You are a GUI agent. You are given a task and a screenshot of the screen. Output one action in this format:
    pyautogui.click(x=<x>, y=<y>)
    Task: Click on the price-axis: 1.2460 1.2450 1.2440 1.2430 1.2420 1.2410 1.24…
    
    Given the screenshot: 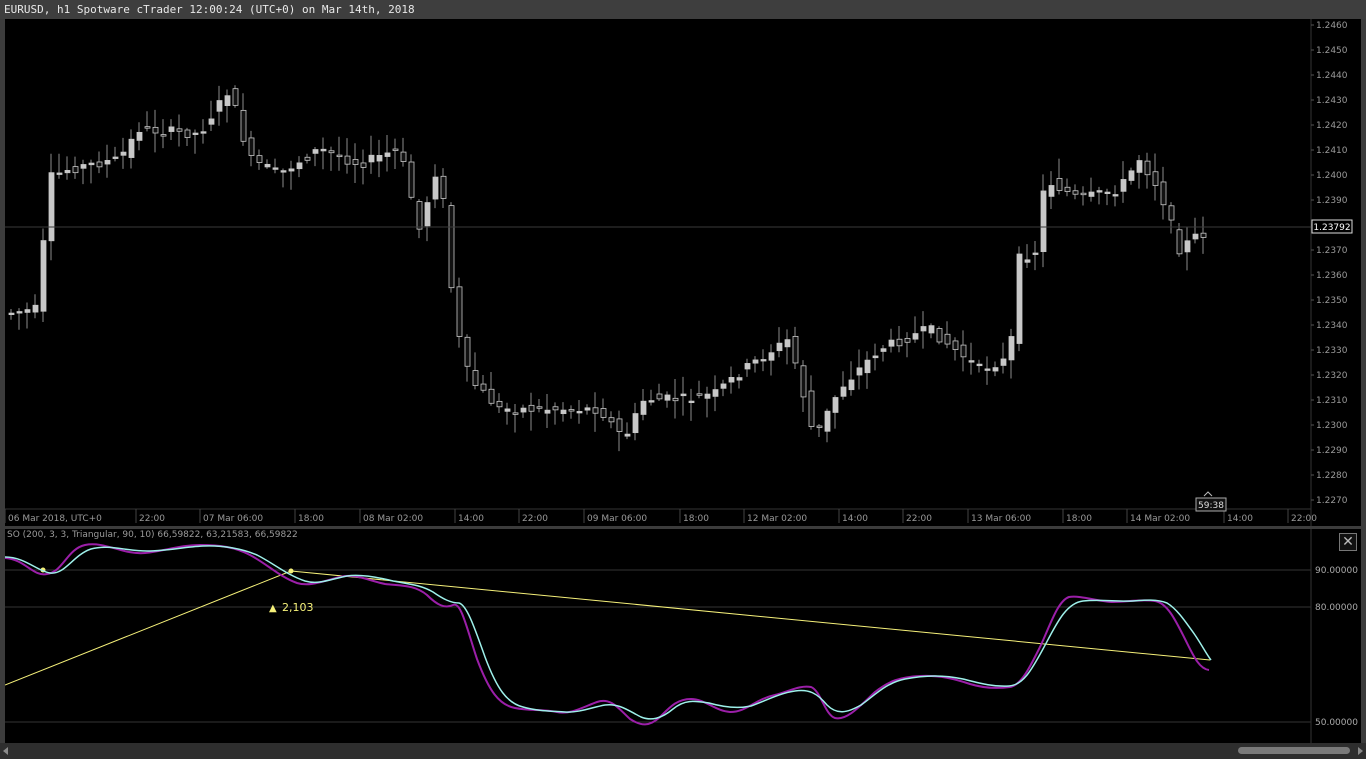 What is the action you would take?
    pyautogui.click(x=1329, y=263)
    